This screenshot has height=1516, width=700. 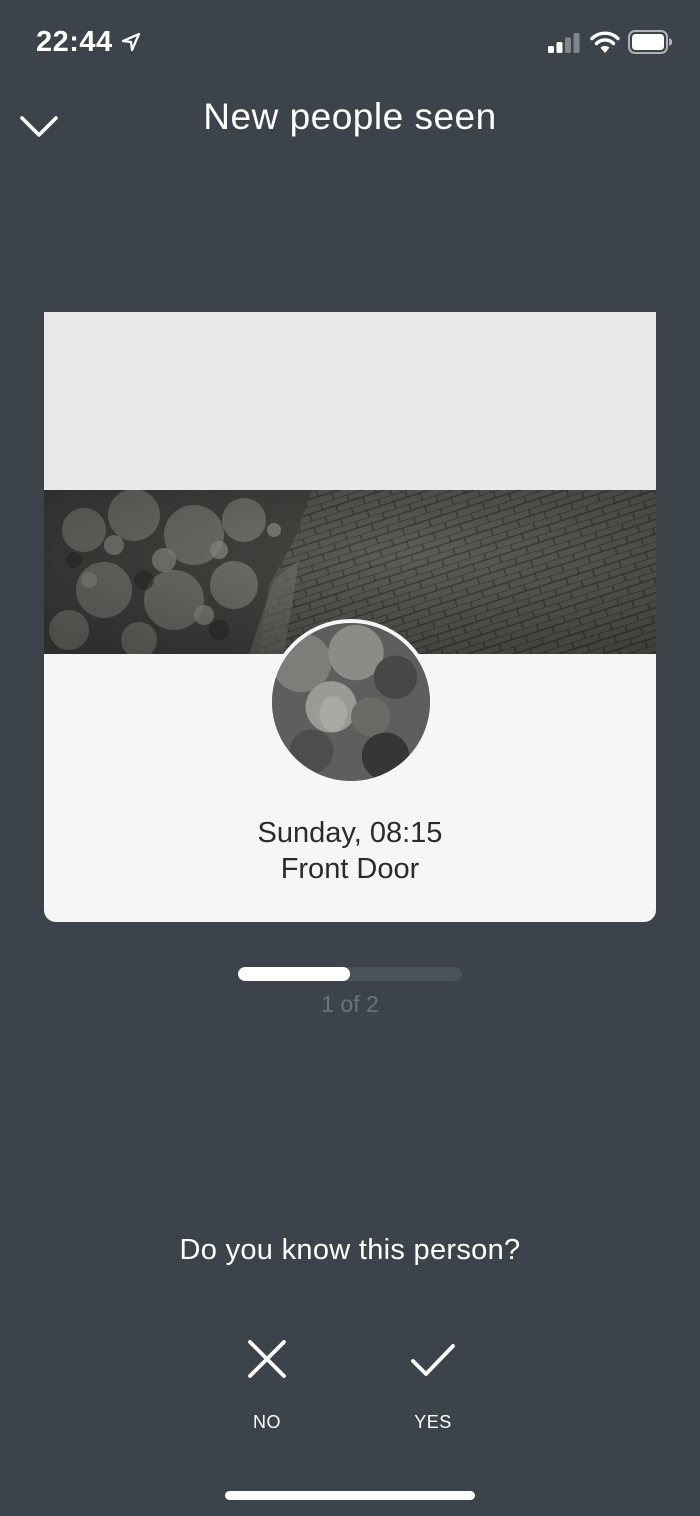 I want to click on yes-button: YES, so click(x=433, y=1385).